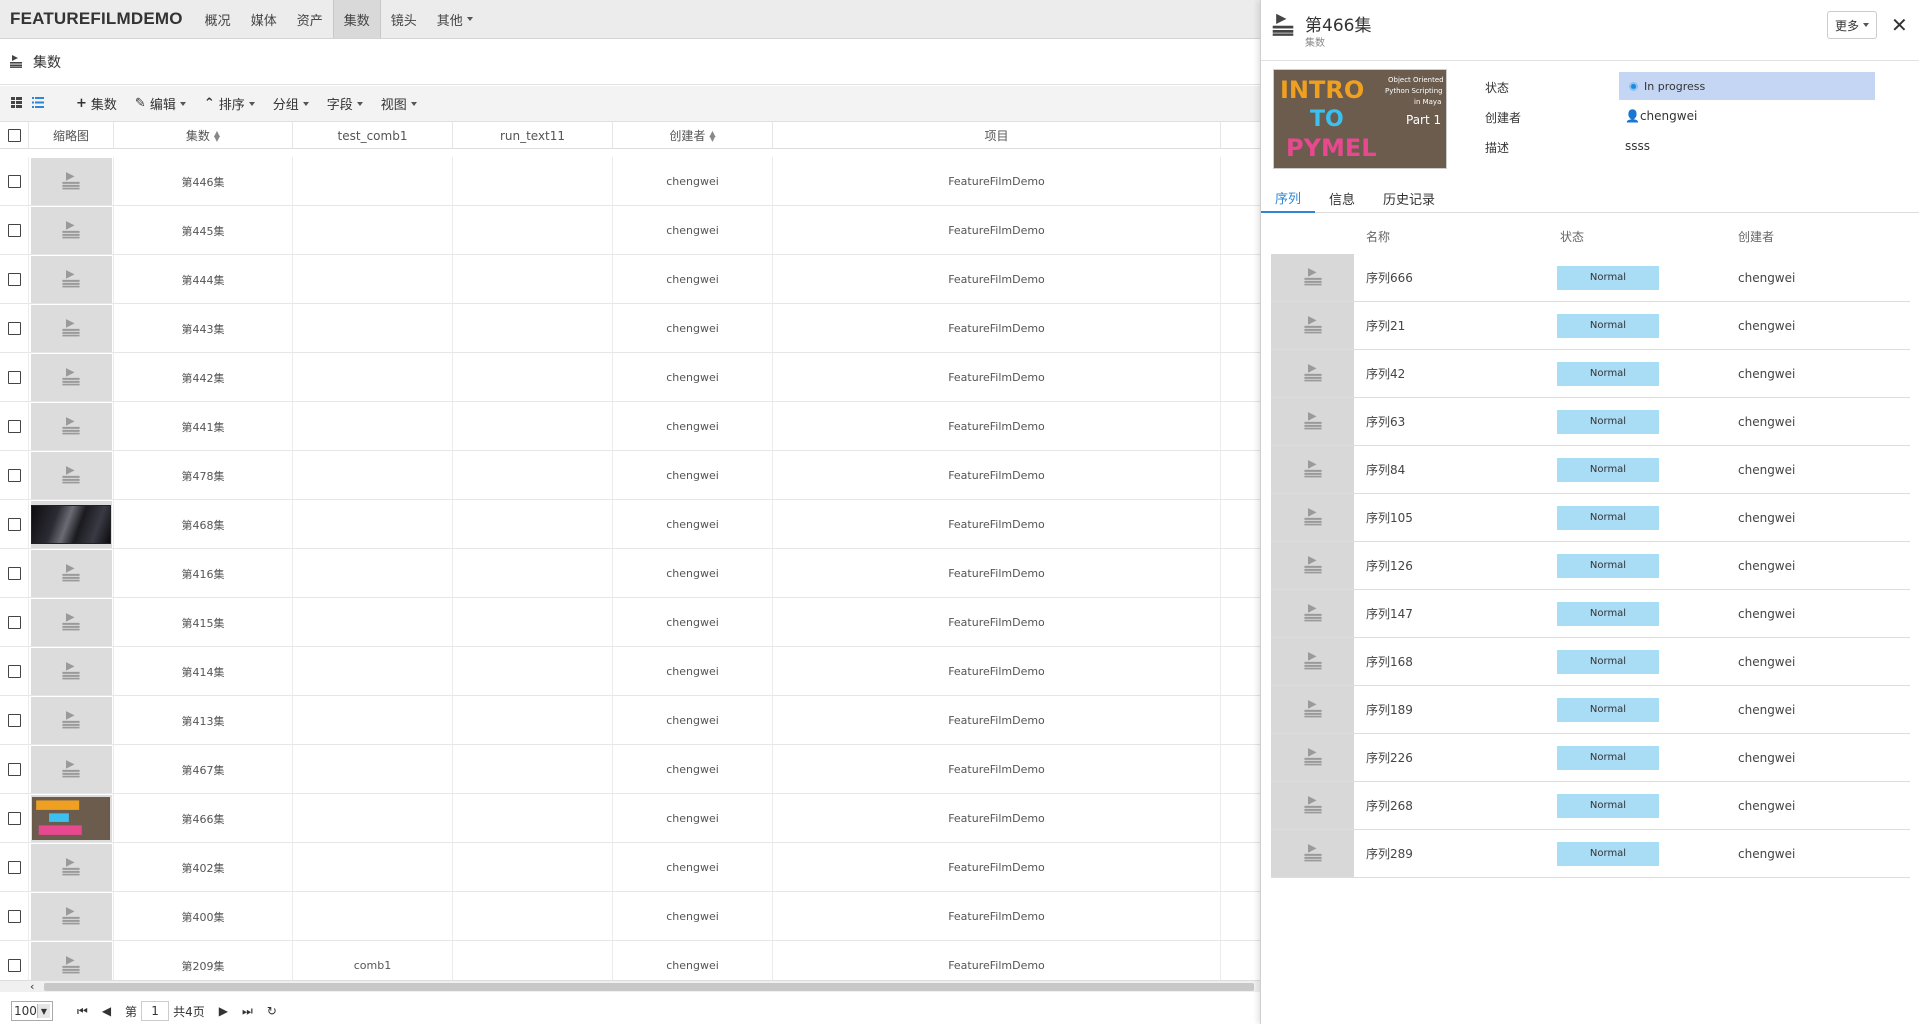 The image size is (1919, 1024). I want to click on sequence-name: 序列21, so click(1385, 325).